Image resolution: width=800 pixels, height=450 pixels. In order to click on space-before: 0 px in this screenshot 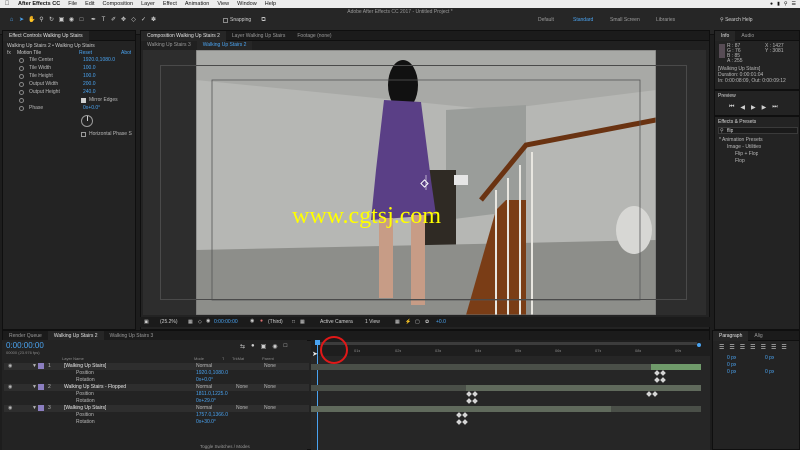, I will do `click(731, 372)`.